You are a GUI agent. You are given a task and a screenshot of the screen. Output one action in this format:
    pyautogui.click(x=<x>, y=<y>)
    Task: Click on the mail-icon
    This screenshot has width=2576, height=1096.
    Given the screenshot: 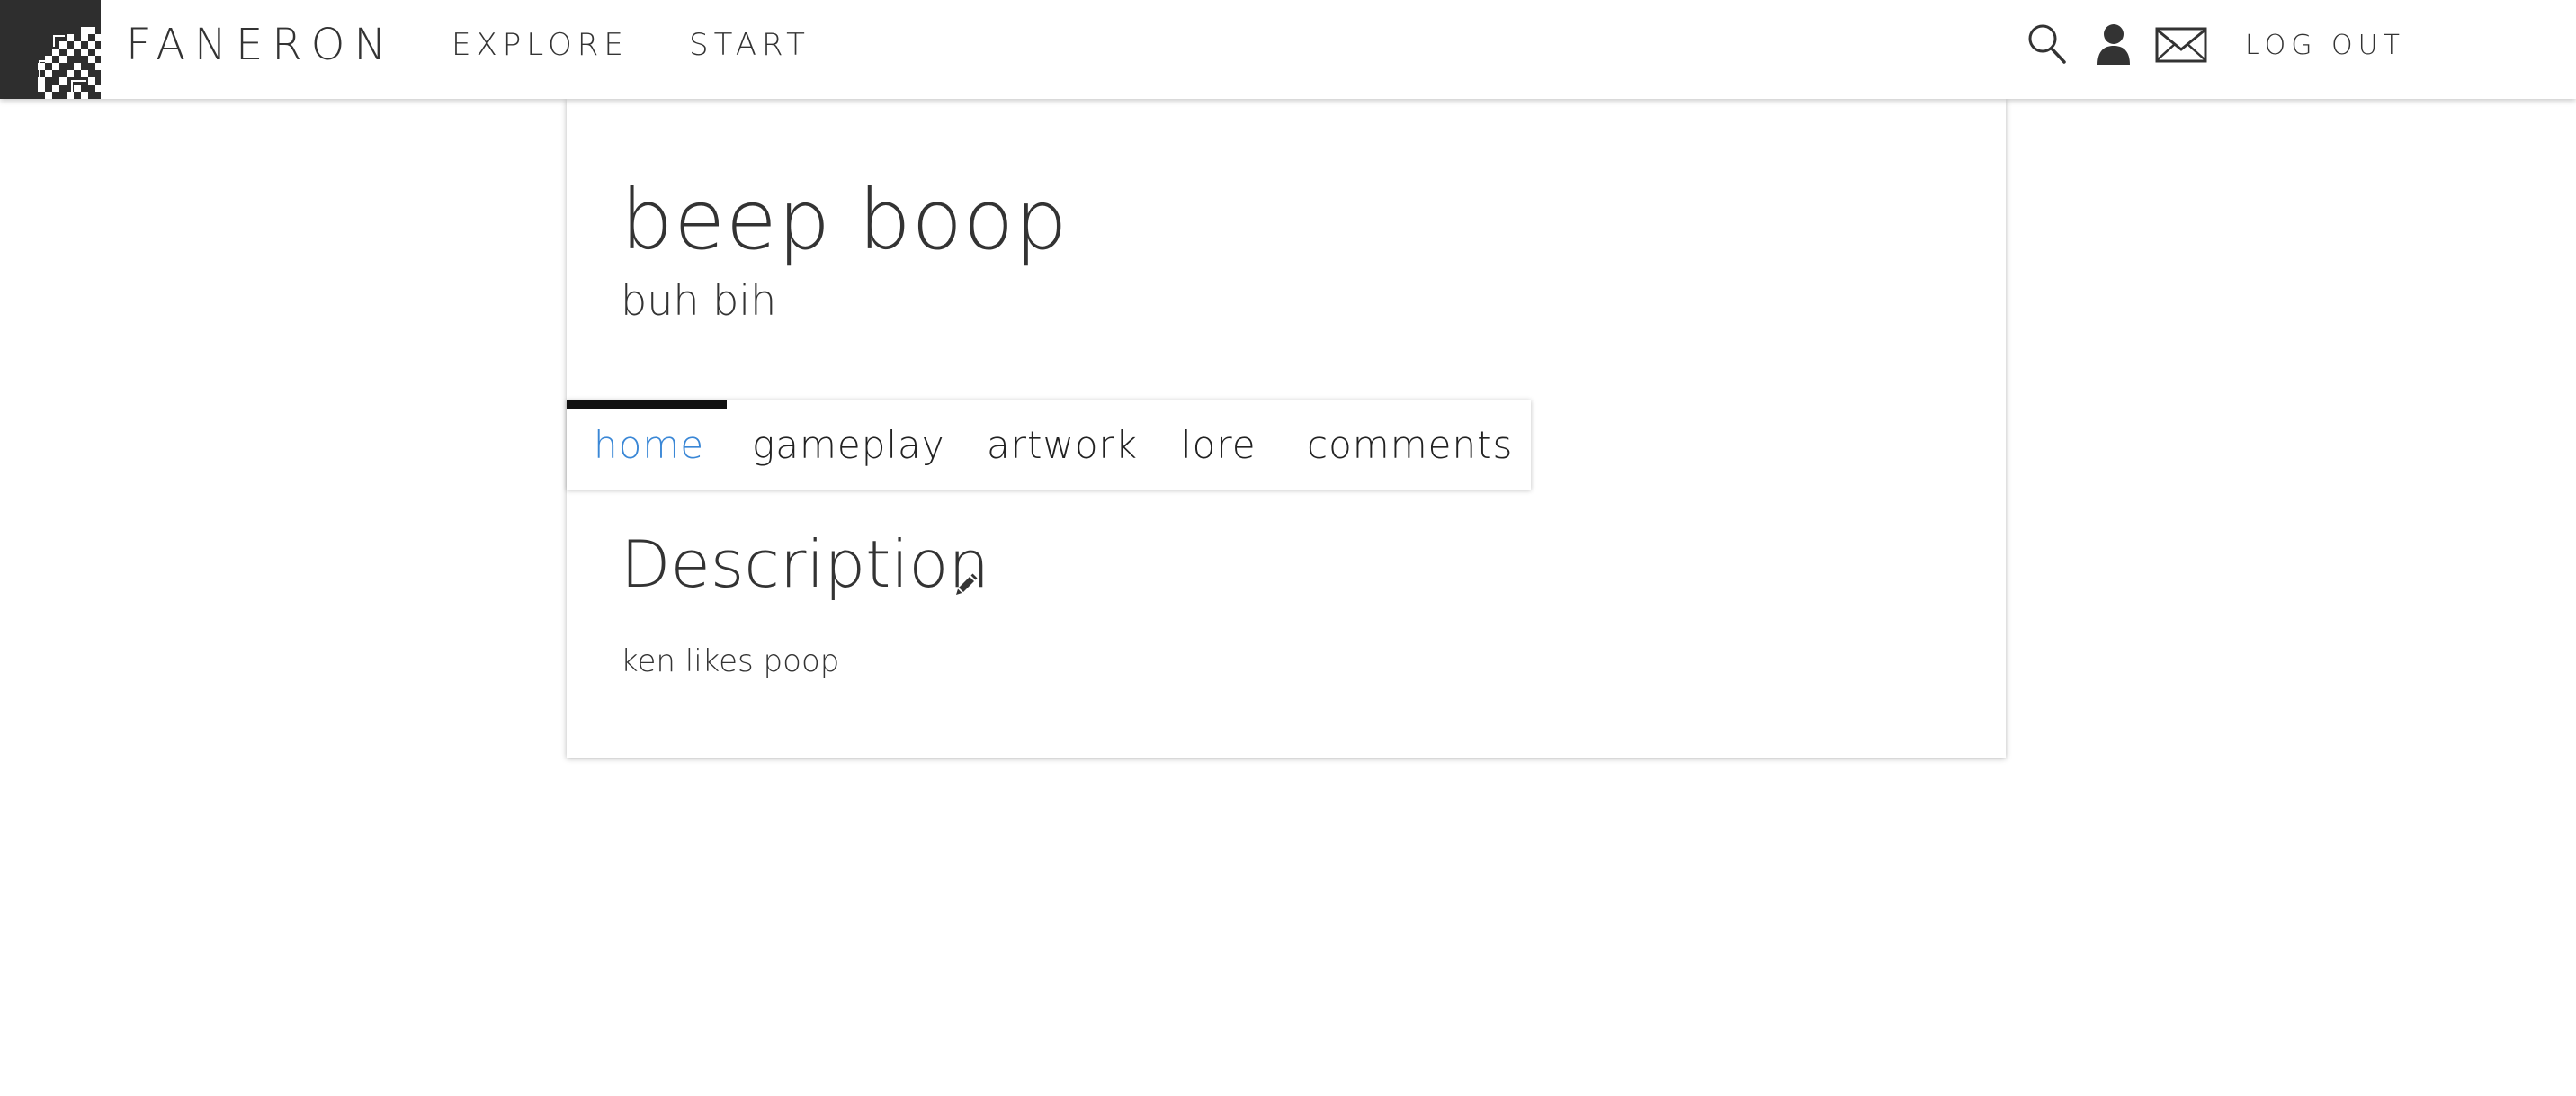 What is the action you would take?
    pyautogui.click(x=2181, y=47)
    